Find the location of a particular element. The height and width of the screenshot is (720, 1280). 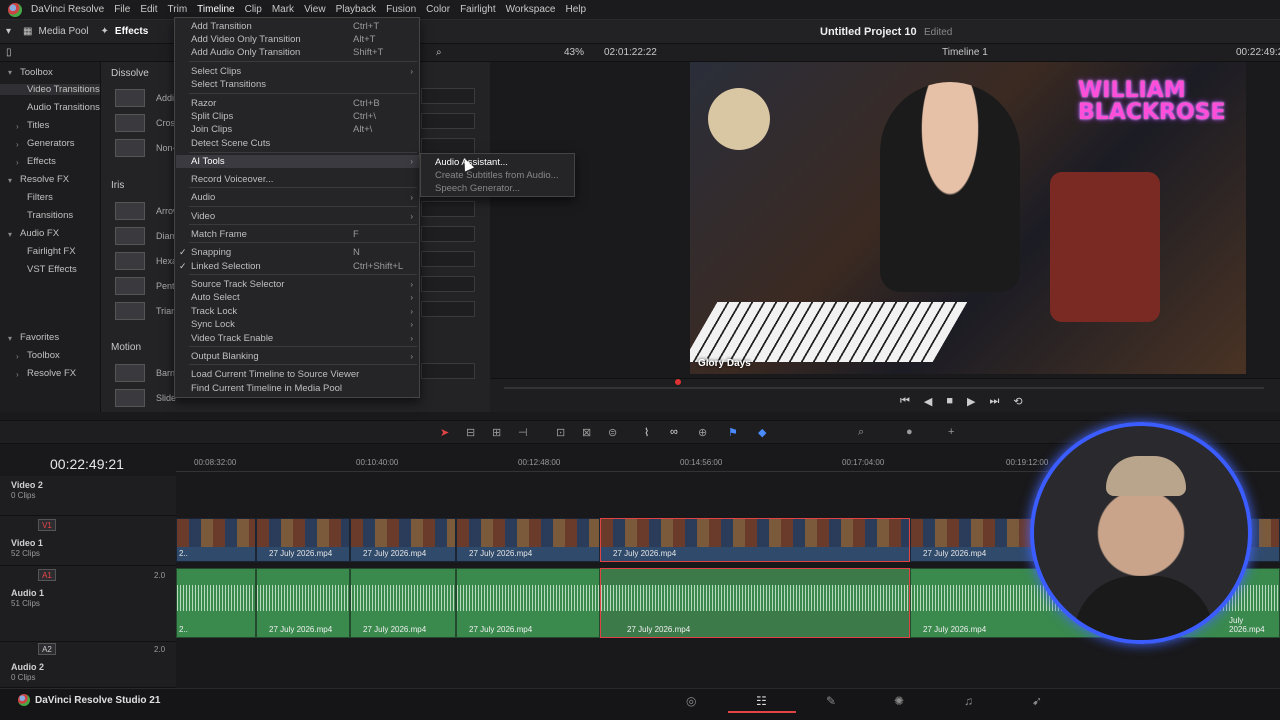

viewer-scrubber is located at coordinates (885, 395).